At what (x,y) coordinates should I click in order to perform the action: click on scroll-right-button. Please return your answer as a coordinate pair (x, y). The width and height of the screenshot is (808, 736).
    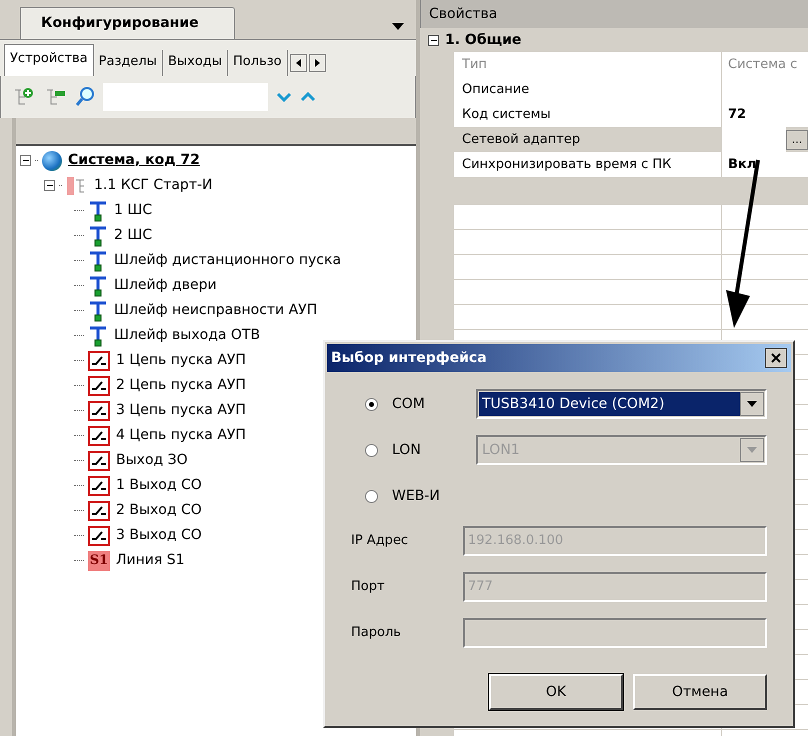
    Looking at the image, I should click on (317, 63).